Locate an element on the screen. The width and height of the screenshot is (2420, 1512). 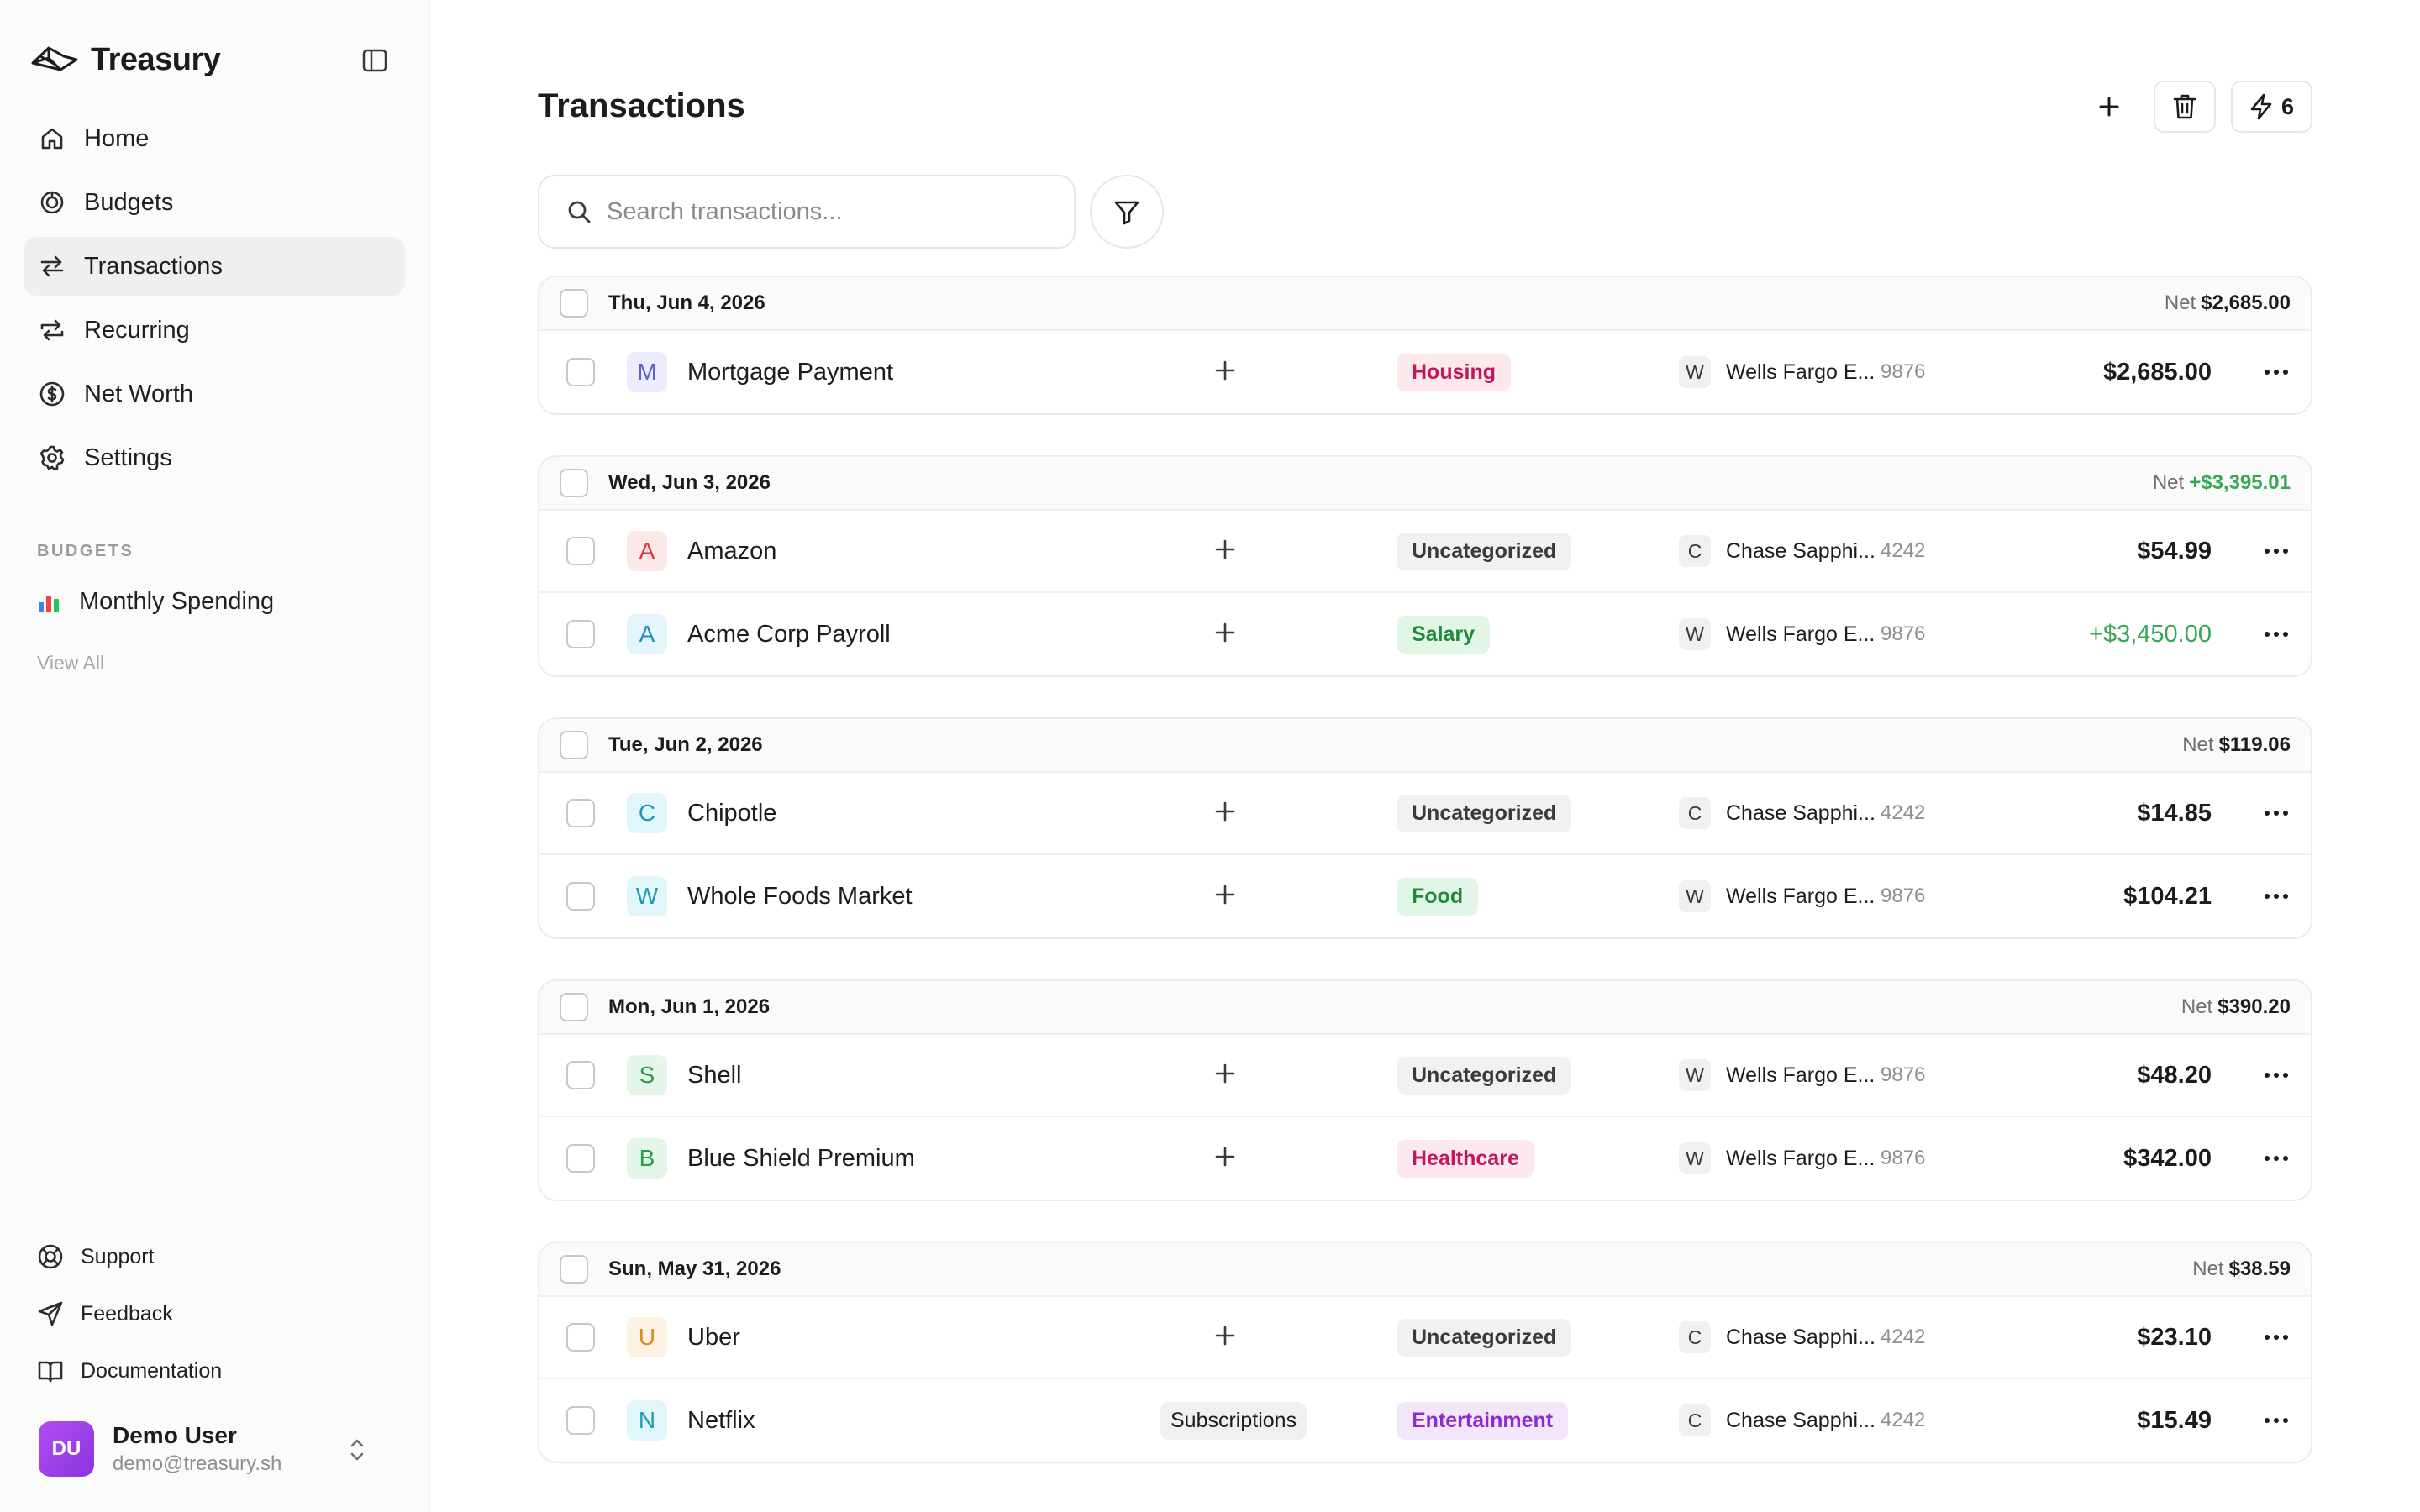
support-label: Support is located at coordinates (118, 1256).